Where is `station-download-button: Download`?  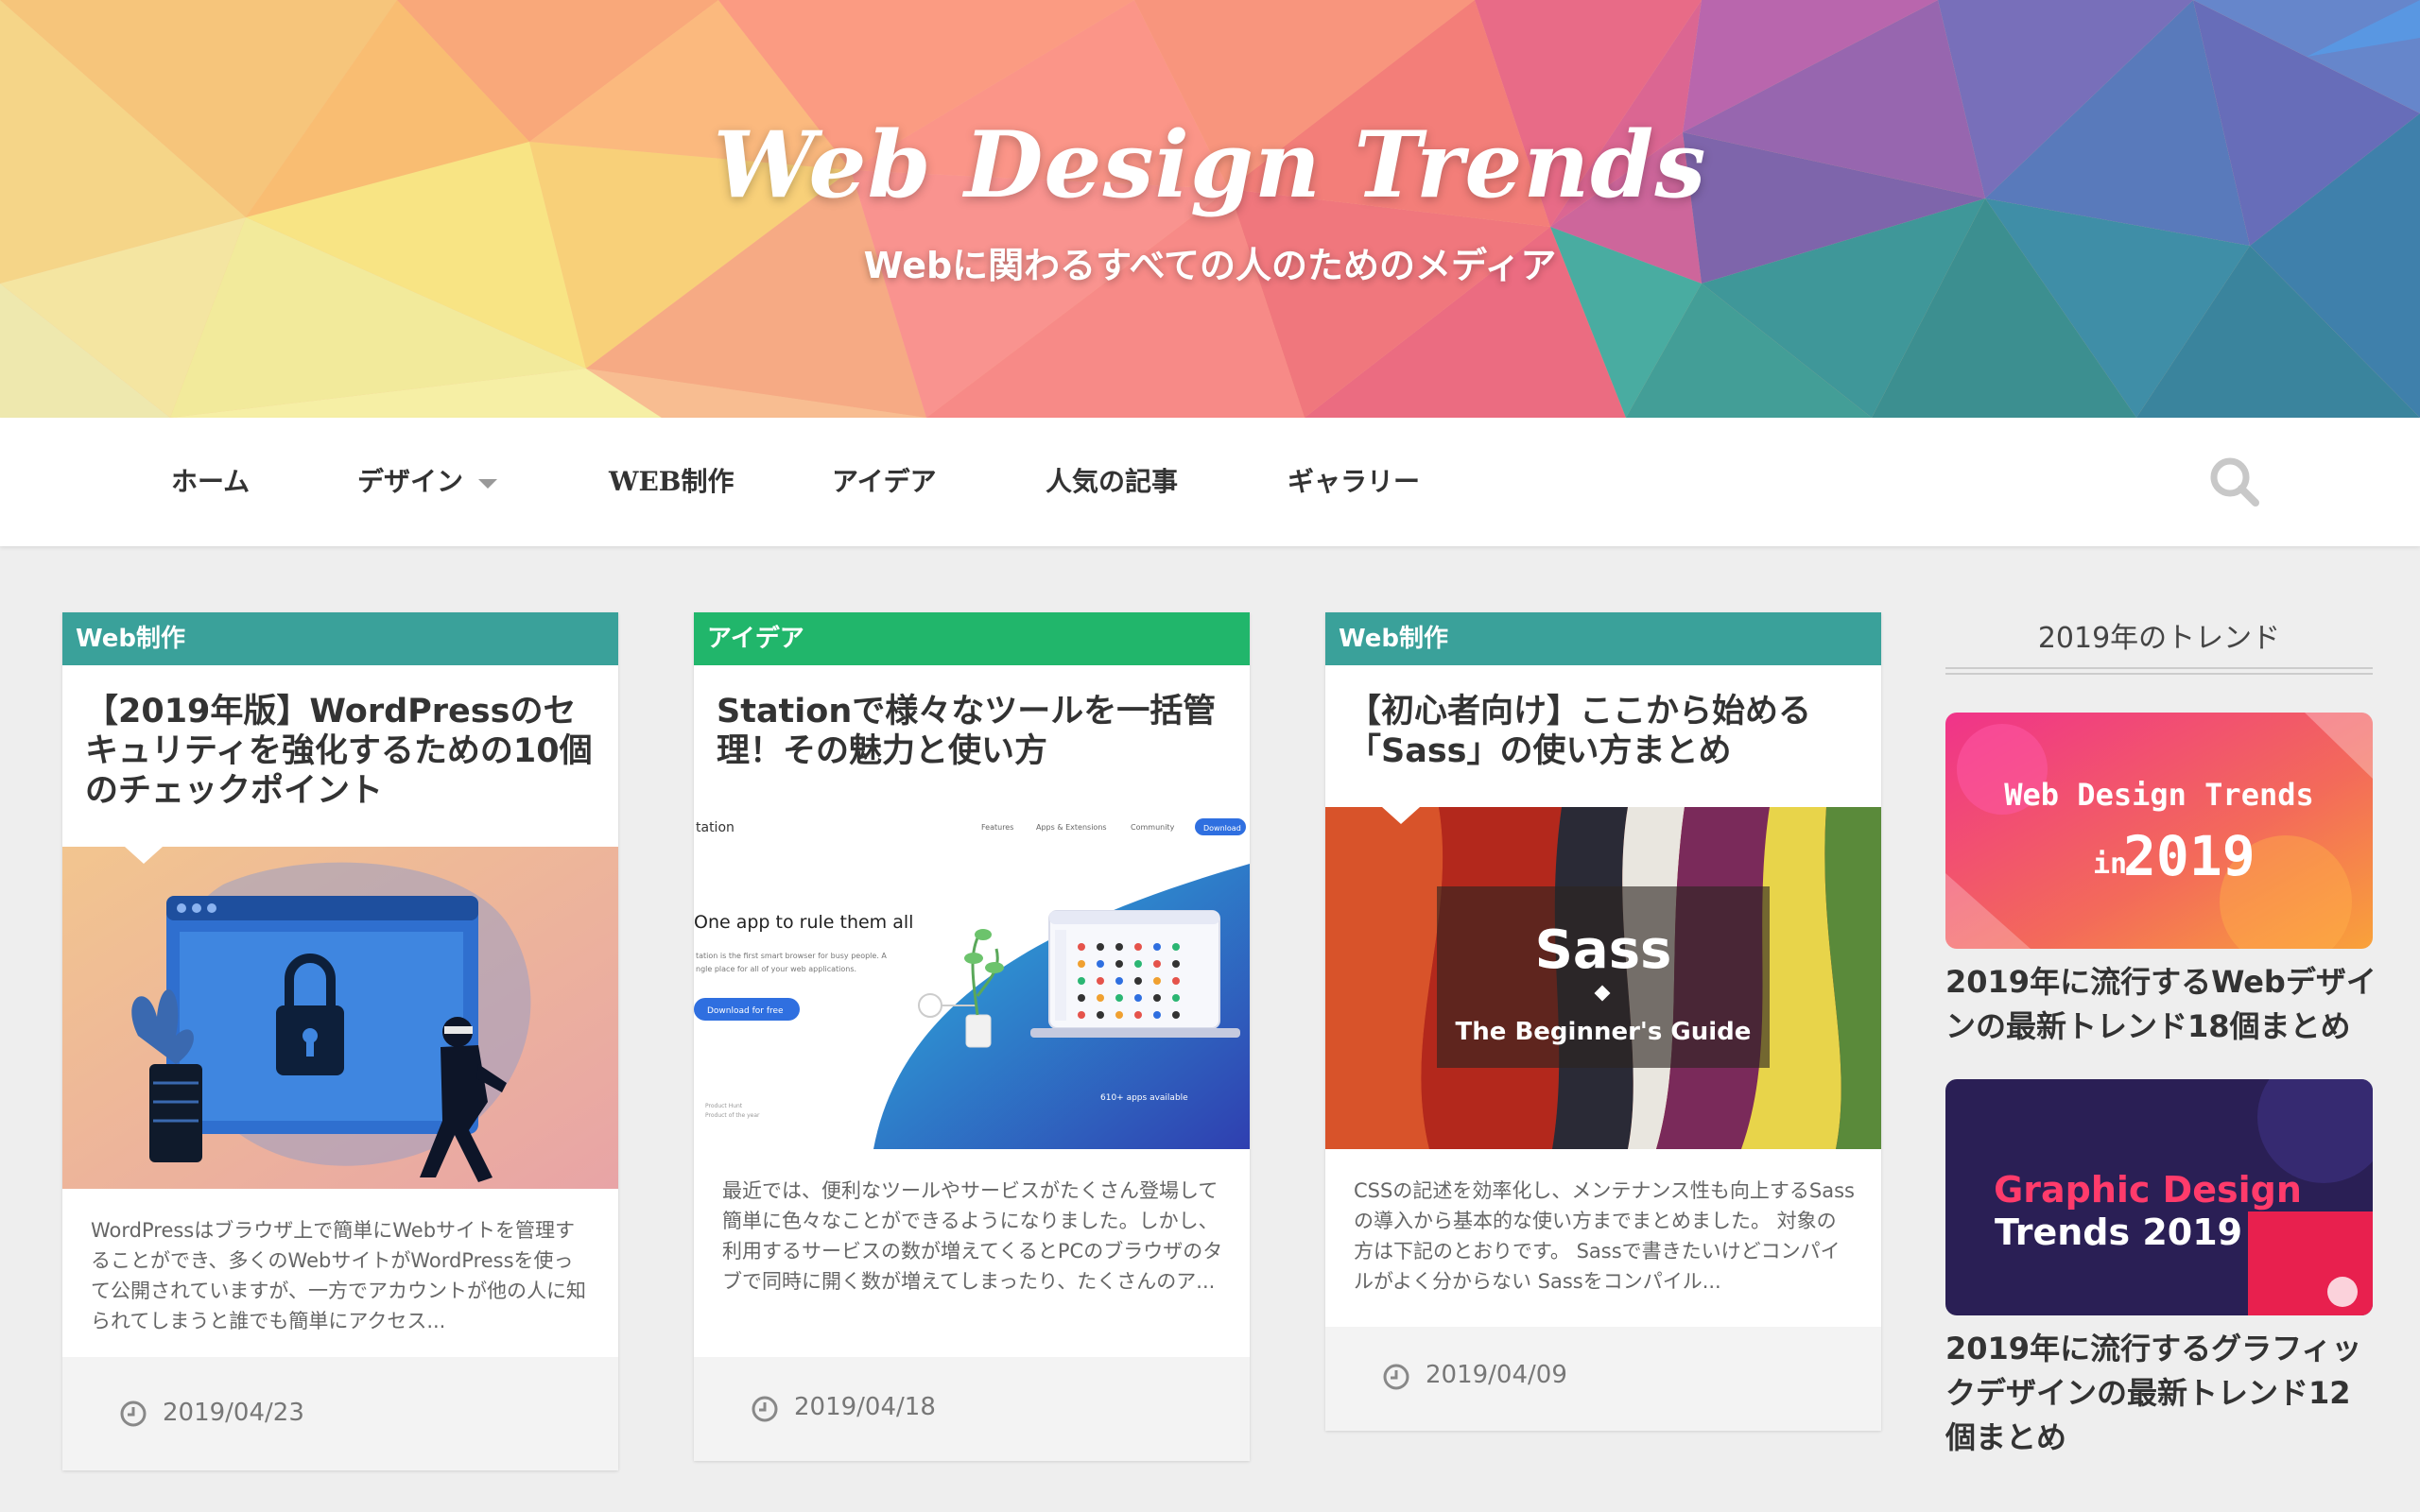
station-download-button: Download is located at coordinates (1222, 828).